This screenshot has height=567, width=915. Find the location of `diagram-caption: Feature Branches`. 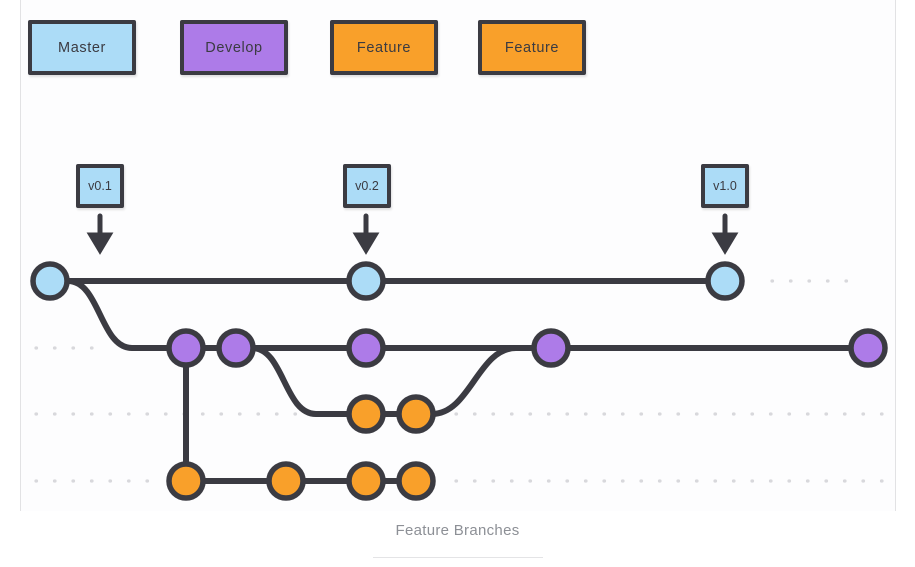

diagram-caption: Feature Branches is located at coordinates (457, 530).